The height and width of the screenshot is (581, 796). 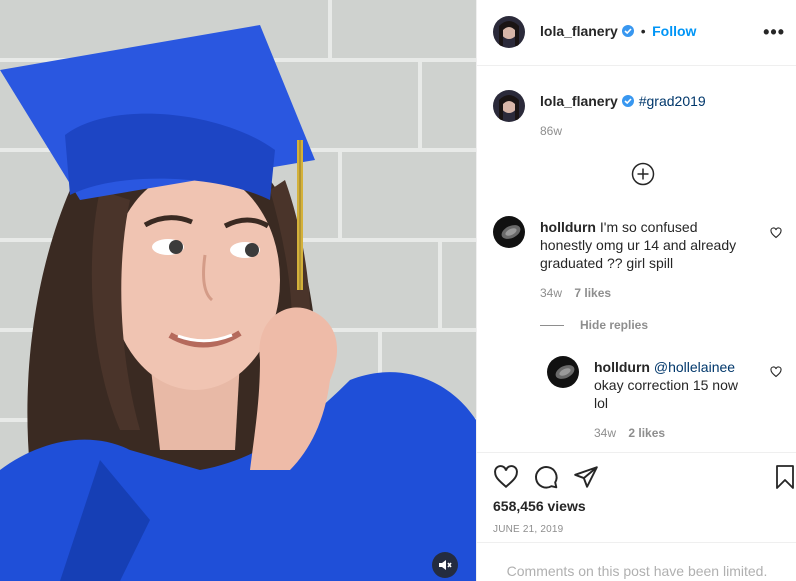 What do you see at coordinates (551, 293) in the screenshot?
I see `comment-age: 34w` at bounding box center [551, 293].